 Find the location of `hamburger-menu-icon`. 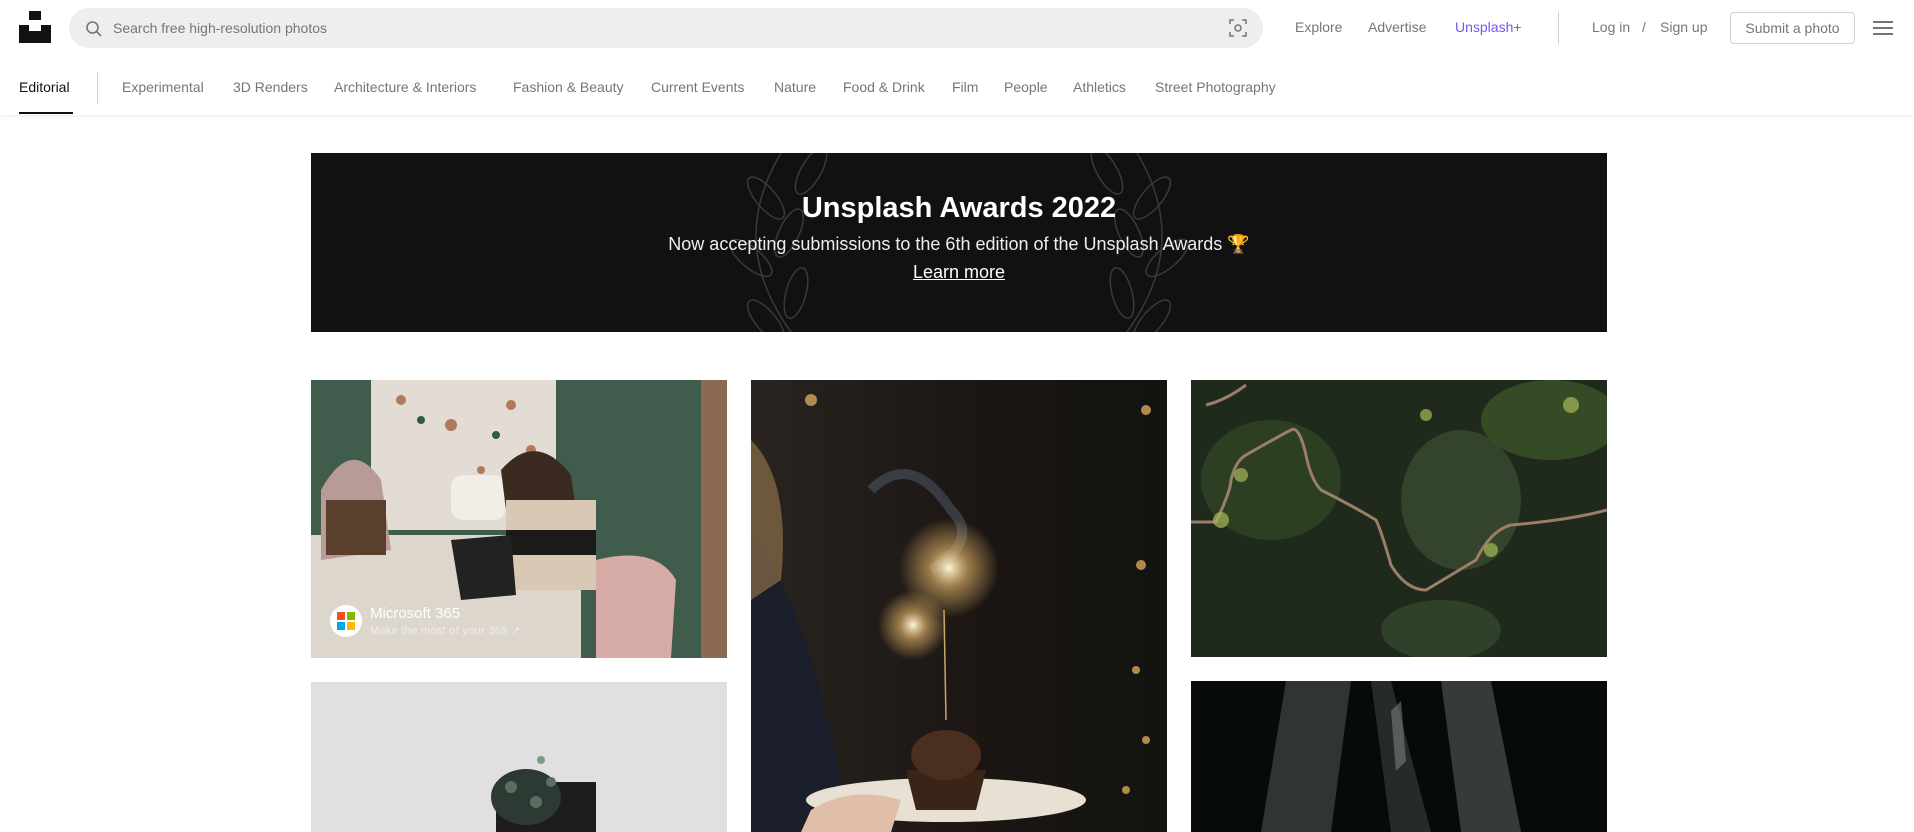

hamburger-menu-icon is located at coordinates (1883, 28).